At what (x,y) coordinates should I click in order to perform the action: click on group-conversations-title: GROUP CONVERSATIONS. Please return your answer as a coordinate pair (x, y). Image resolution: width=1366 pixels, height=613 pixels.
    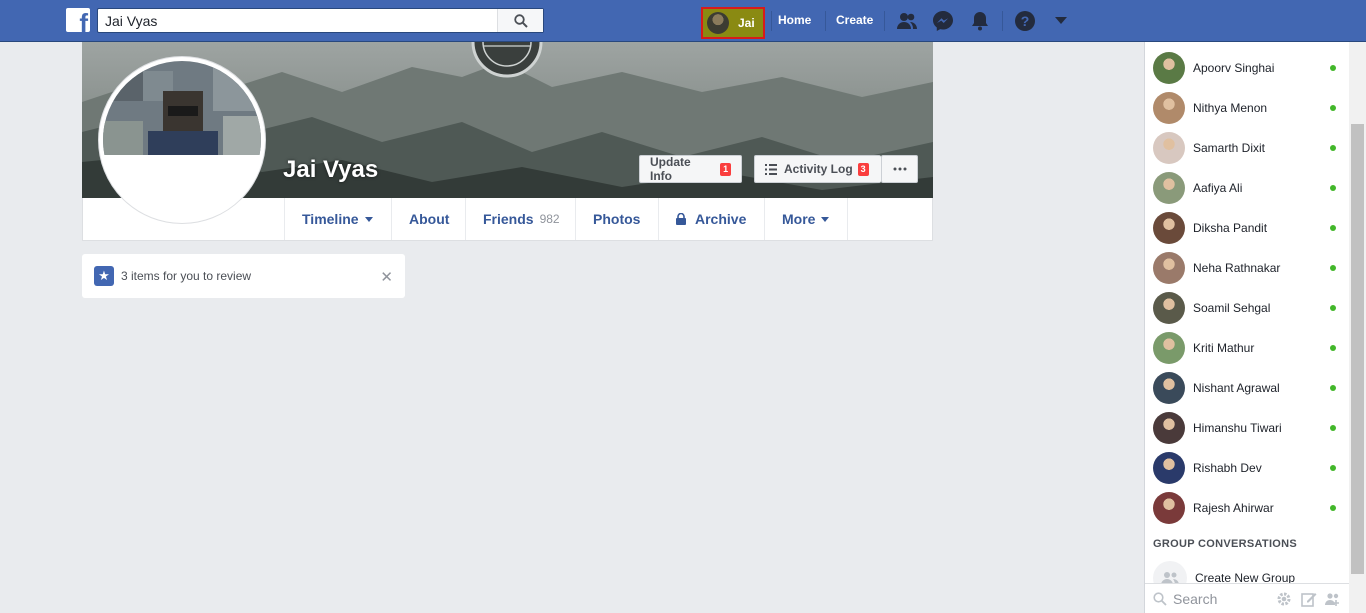
    Looking at the image, I should click on (1225, 544).